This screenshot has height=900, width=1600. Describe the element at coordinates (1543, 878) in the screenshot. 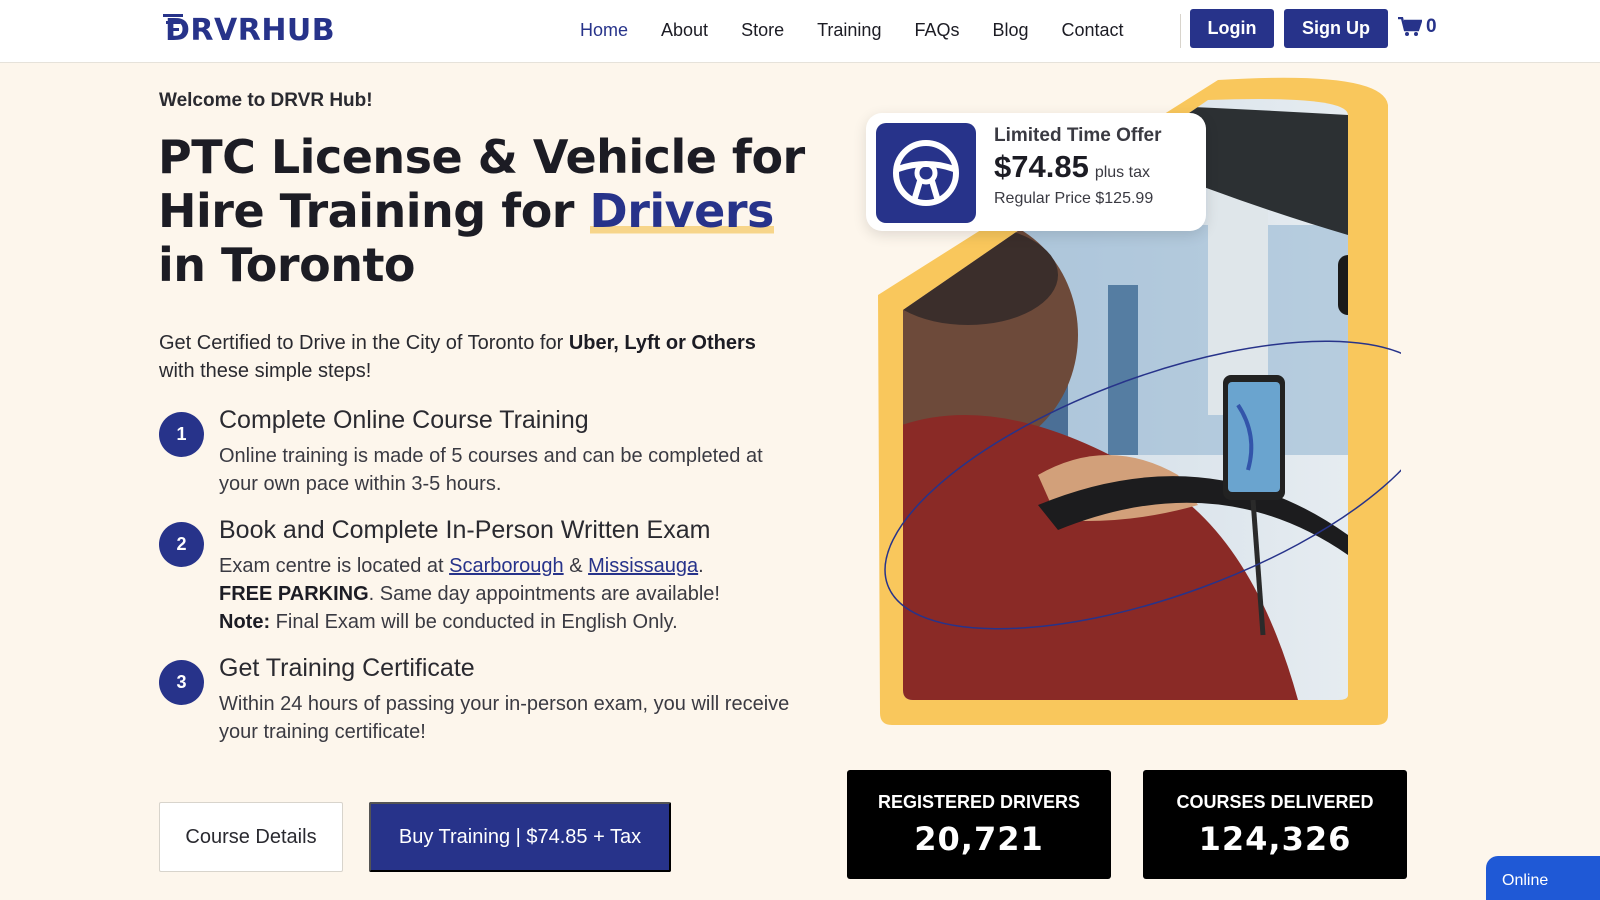

I see `online-chat-widget: Online` at that location.